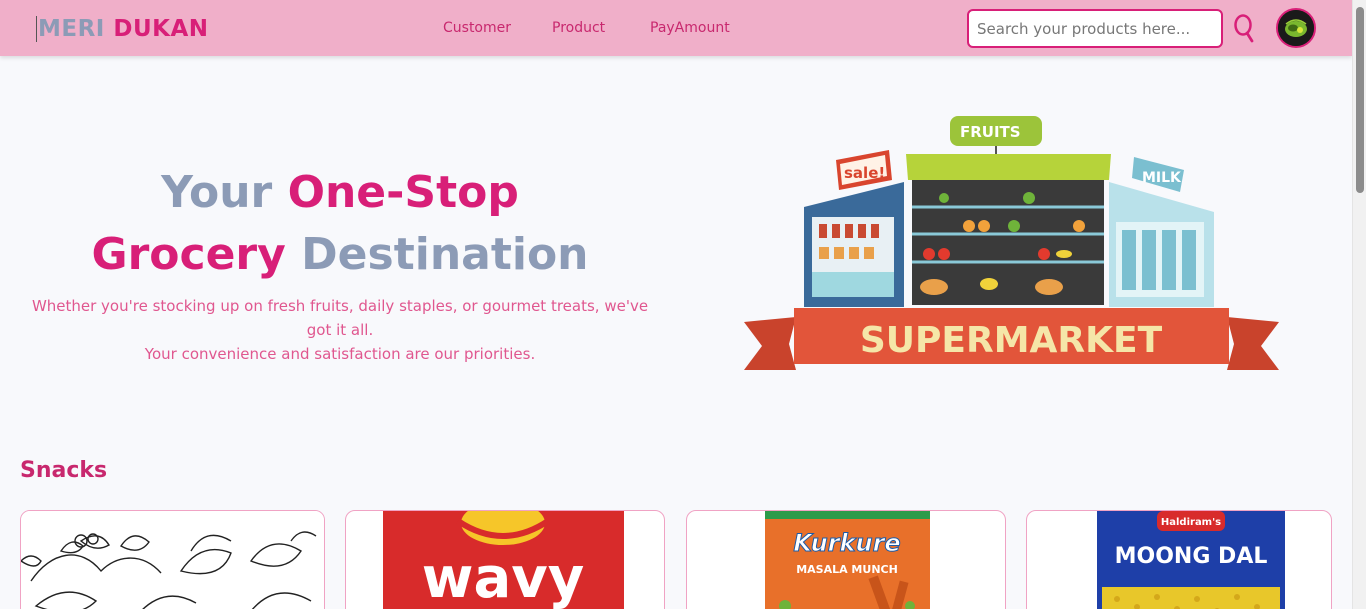 The width and height of the screenshot is (1366, 609). Describe the element at coordinates (1360, 100) in the screenshot. I see `scrollbar-thumb` at that location.